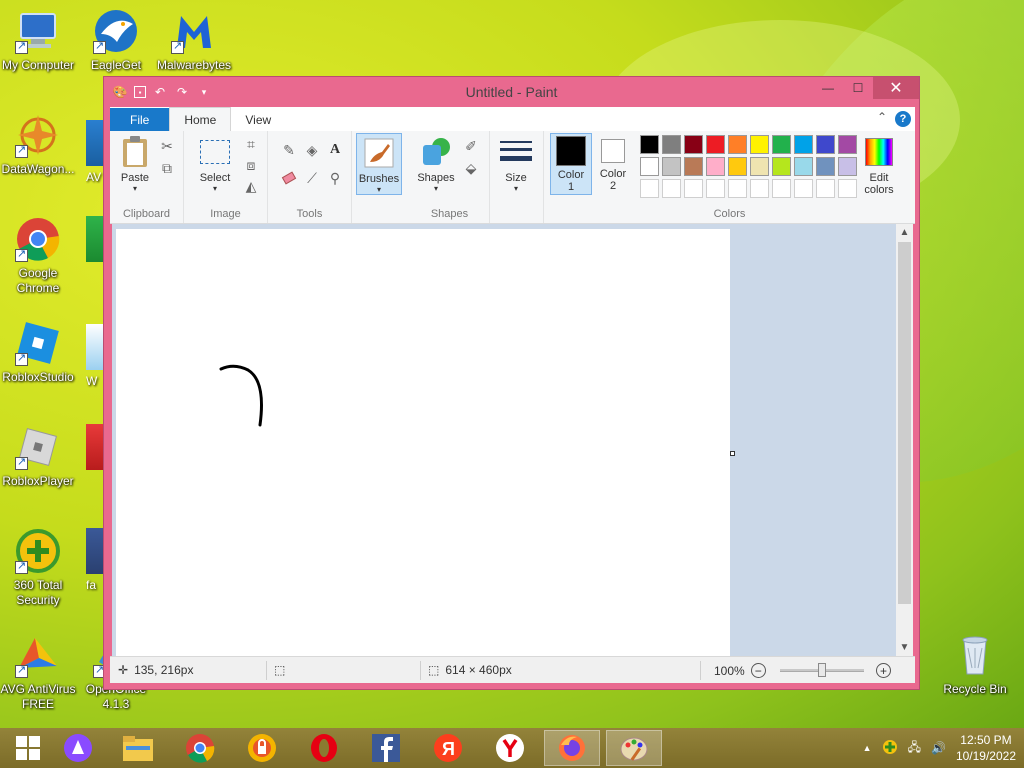 Image resolution: width=1024 pixels, height=768 pixels. Describe the element at coordinates (194, 40) in the screenshot. I see `desktop-icon-malwarebytes: Malwarebytes` at that location.